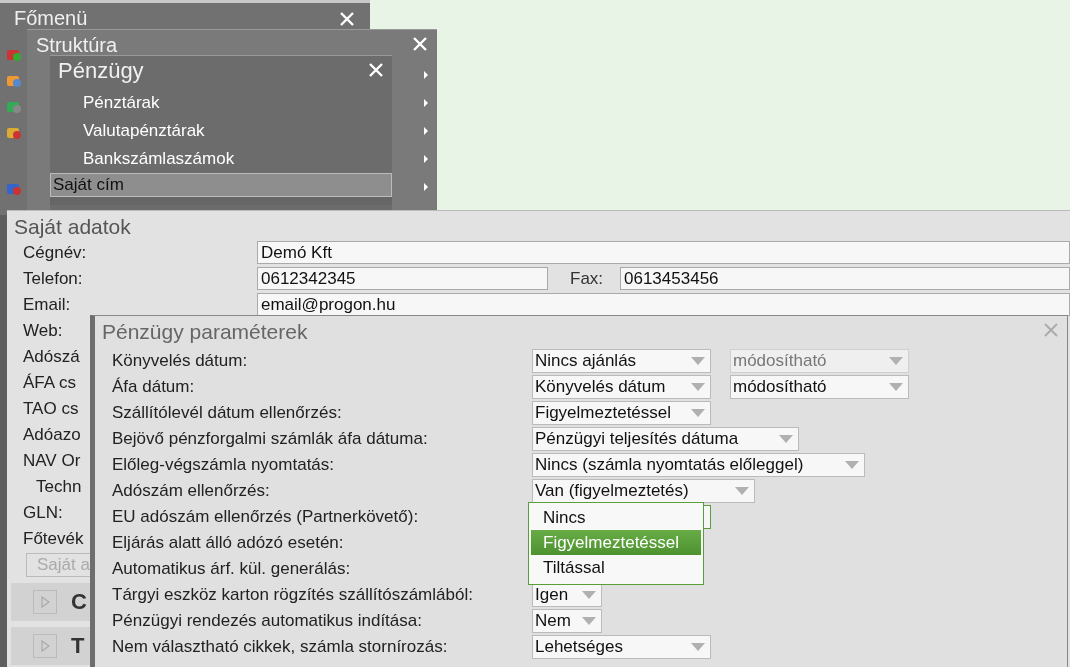 This screenshot has width=1070, height=667. What do you see at coordinates (43, 512) in the screenshot?
I see `field-label: GLN:` at bounding box center [43, 512].